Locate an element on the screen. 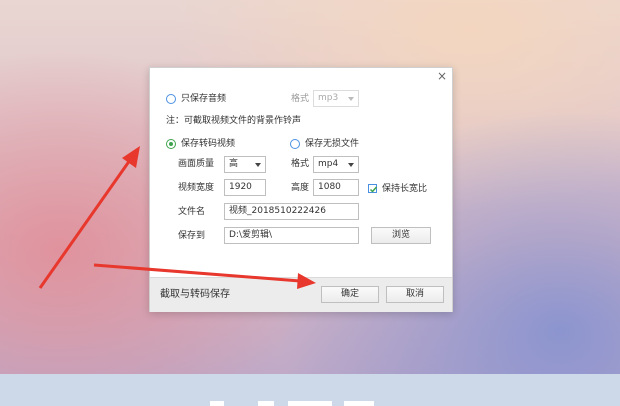 This screenshot has height=406, width=620. save-to-label: 保存到 is located at coordinates (192, 236).